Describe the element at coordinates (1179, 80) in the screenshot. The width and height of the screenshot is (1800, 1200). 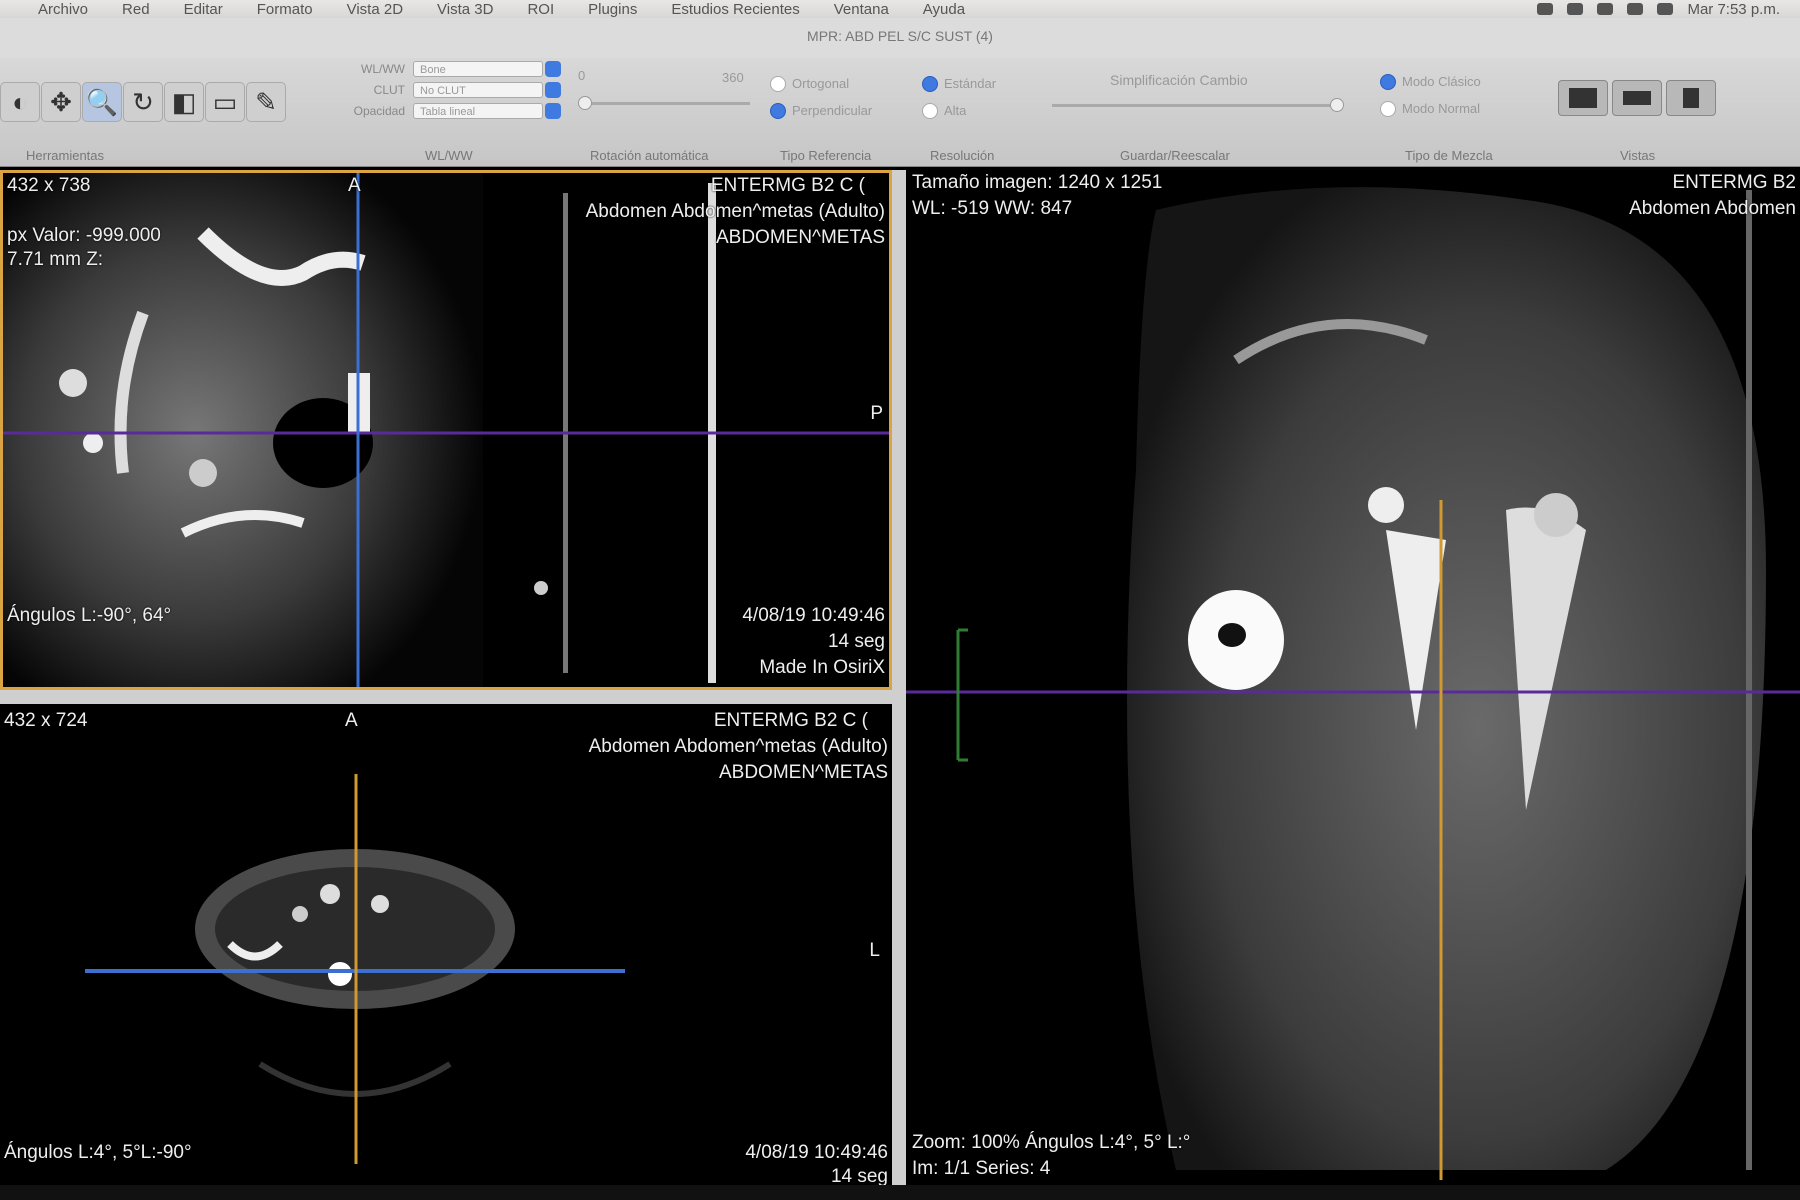
I see `rescale-label: Simplificación Cambio` at that location.